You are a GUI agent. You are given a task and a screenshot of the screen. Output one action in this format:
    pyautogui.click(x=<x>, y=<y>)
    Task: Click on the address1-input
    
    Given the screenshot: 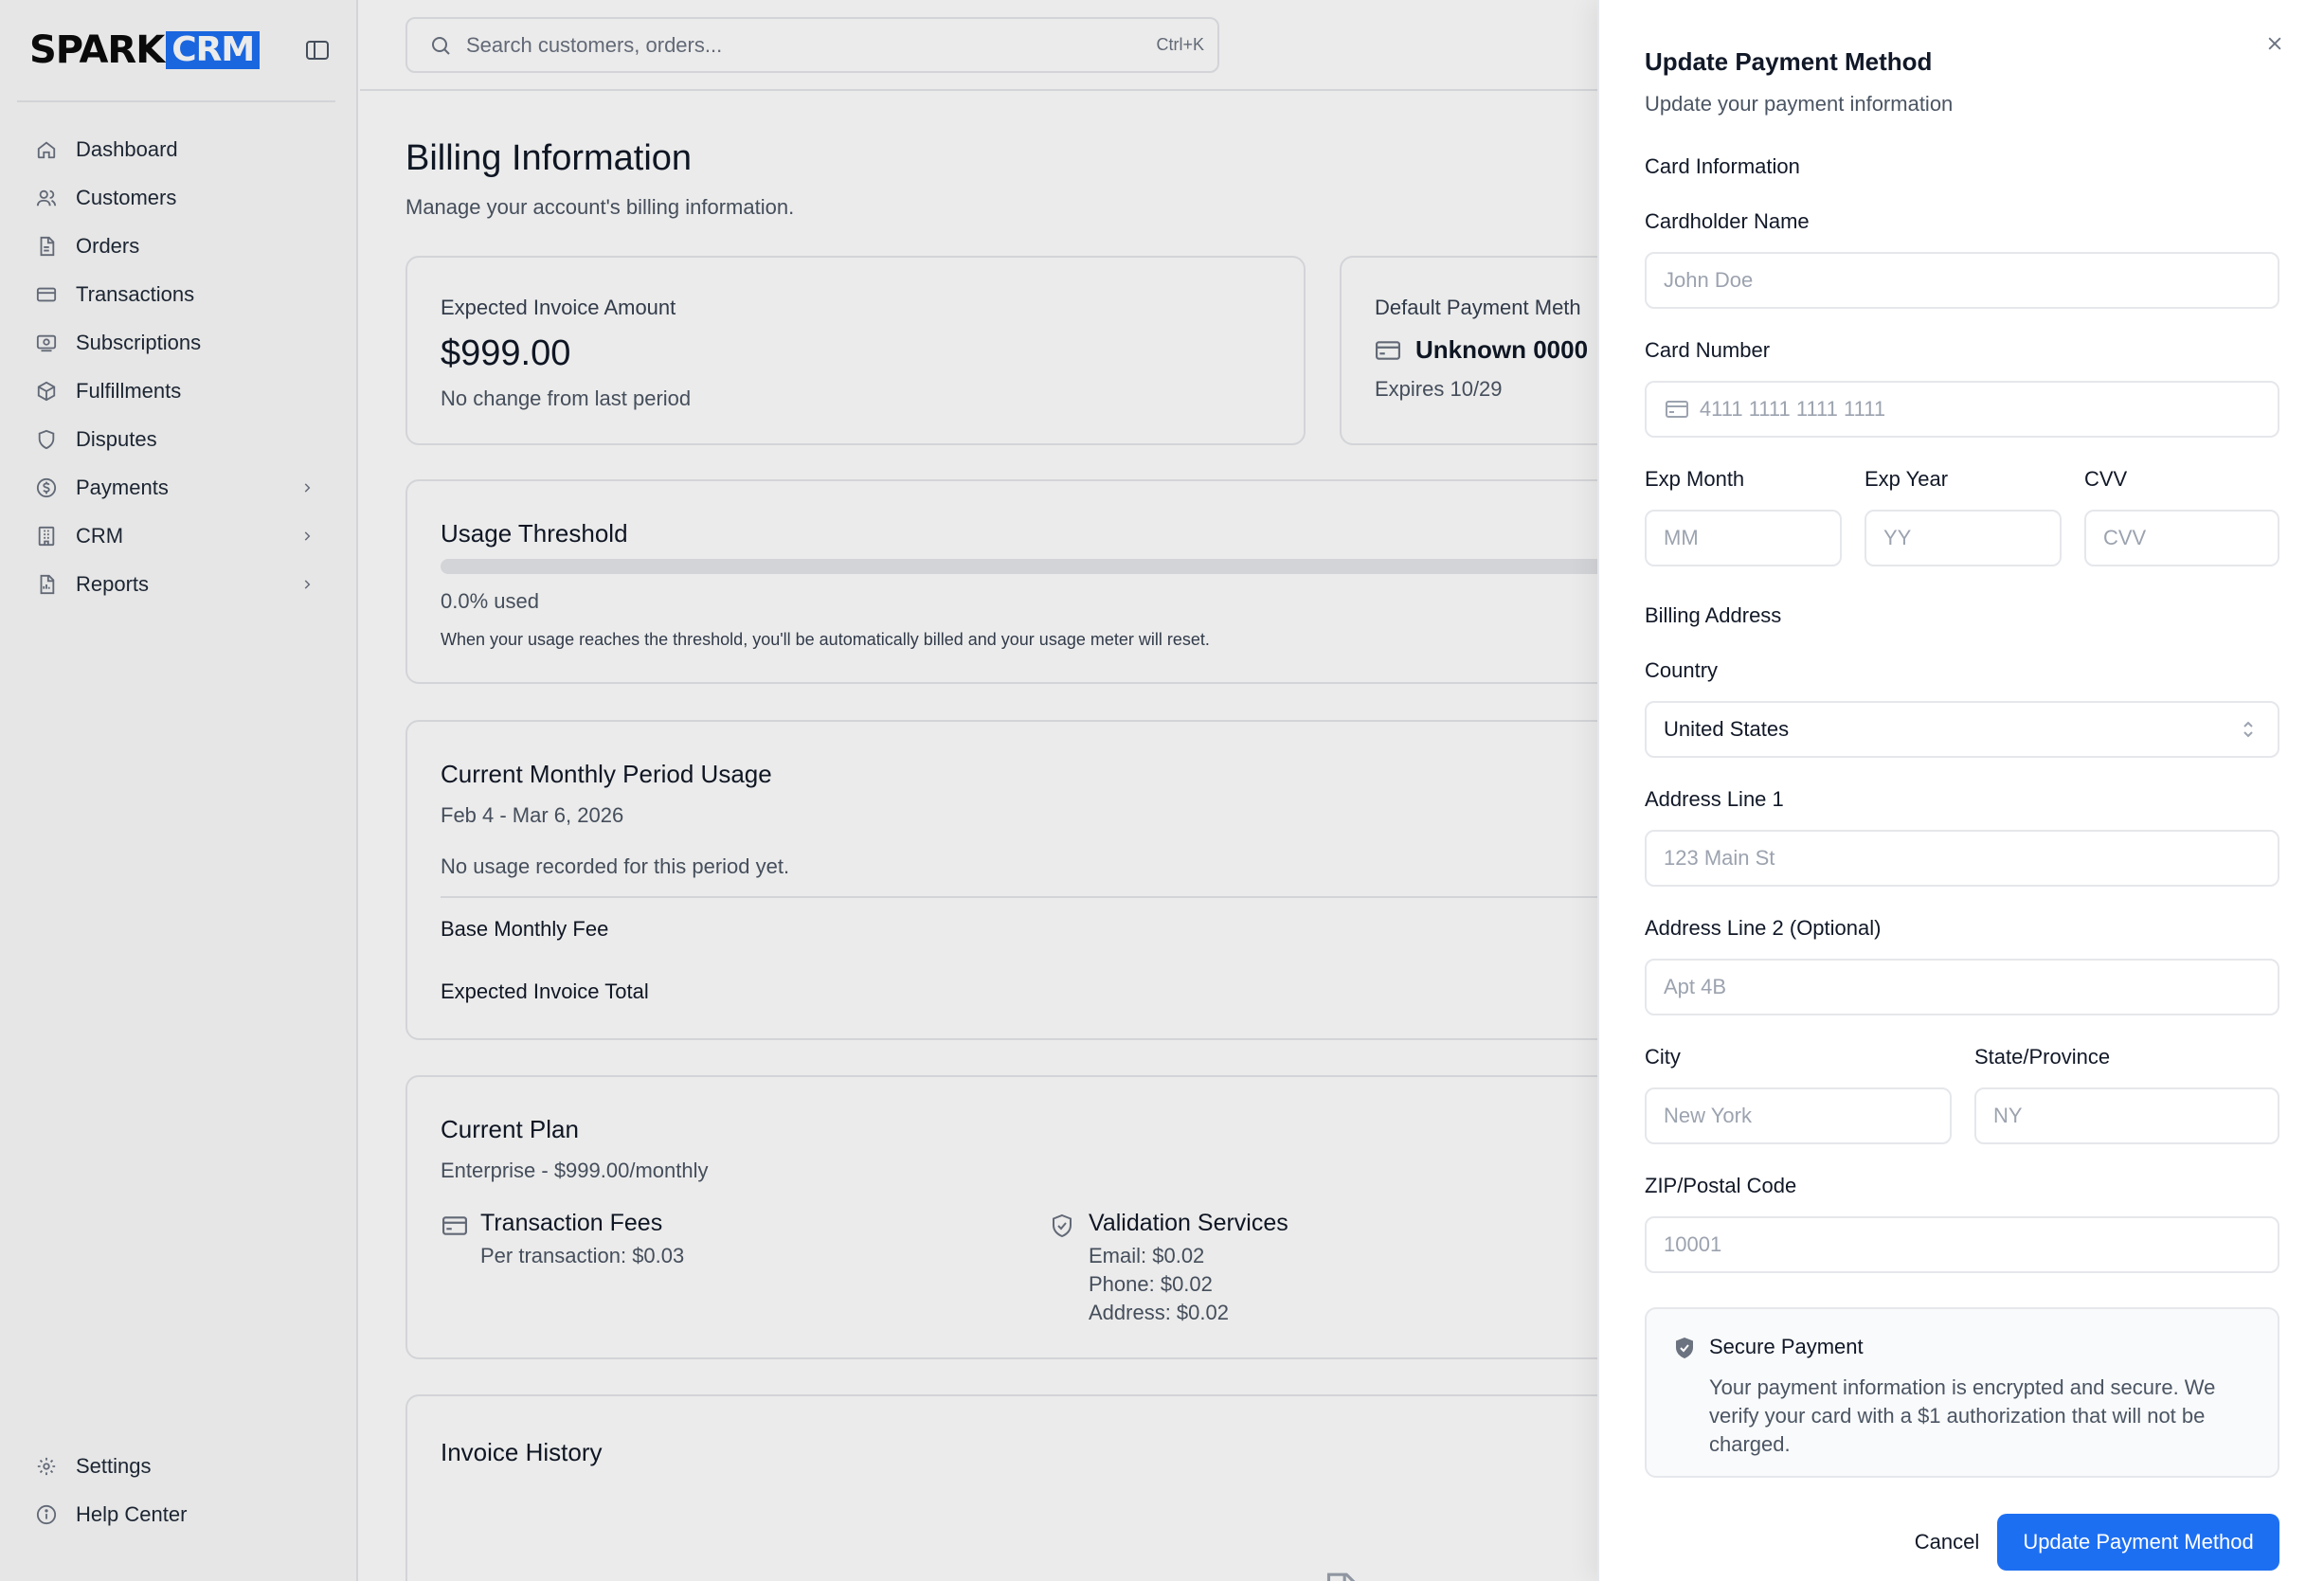 What is the action you would take?
    pyautogui.click(x=1962, y=858)
    